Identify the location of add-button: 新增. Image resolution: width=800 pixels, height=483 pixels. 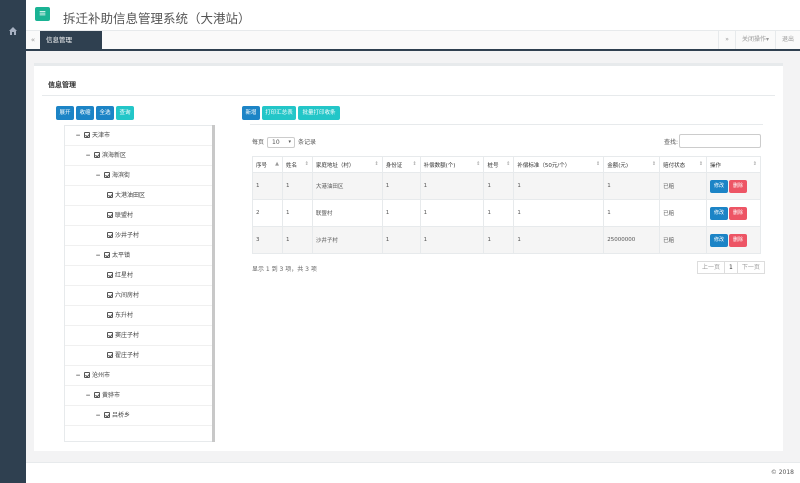
(251, 113).